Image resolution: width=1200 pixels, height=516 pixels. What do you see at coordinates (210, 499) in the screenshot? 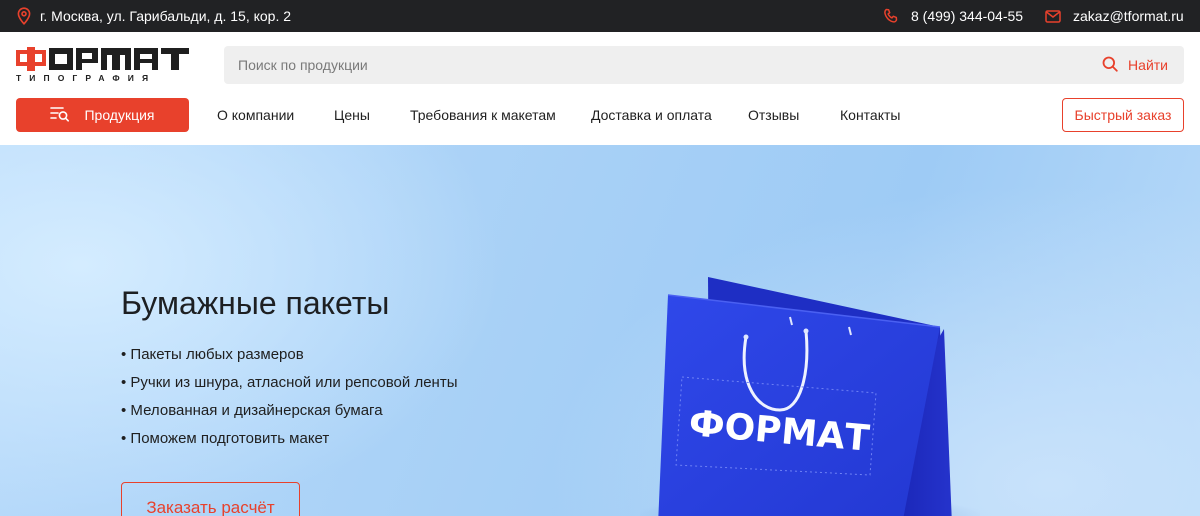
I see `order-calculation-button: Заказать расчёт` at bounding box center [210, 499].